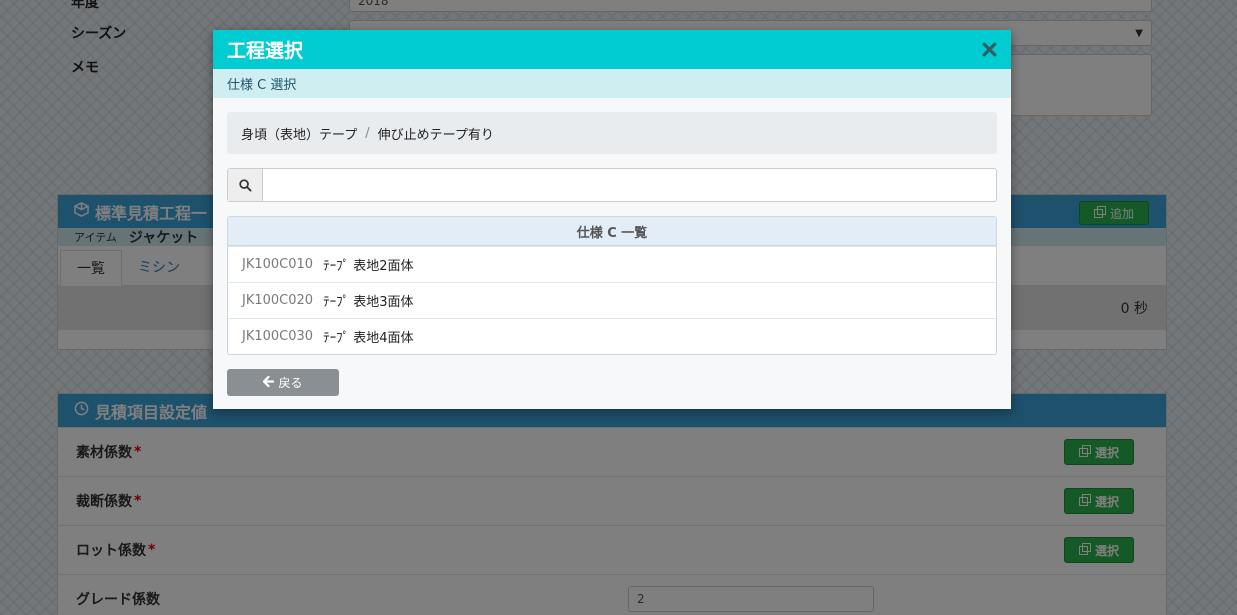 The image size is (1237, 615). Describe the element at coordinates (269, 382) in the screenshot. I see `arrow-left-icon` at that location.